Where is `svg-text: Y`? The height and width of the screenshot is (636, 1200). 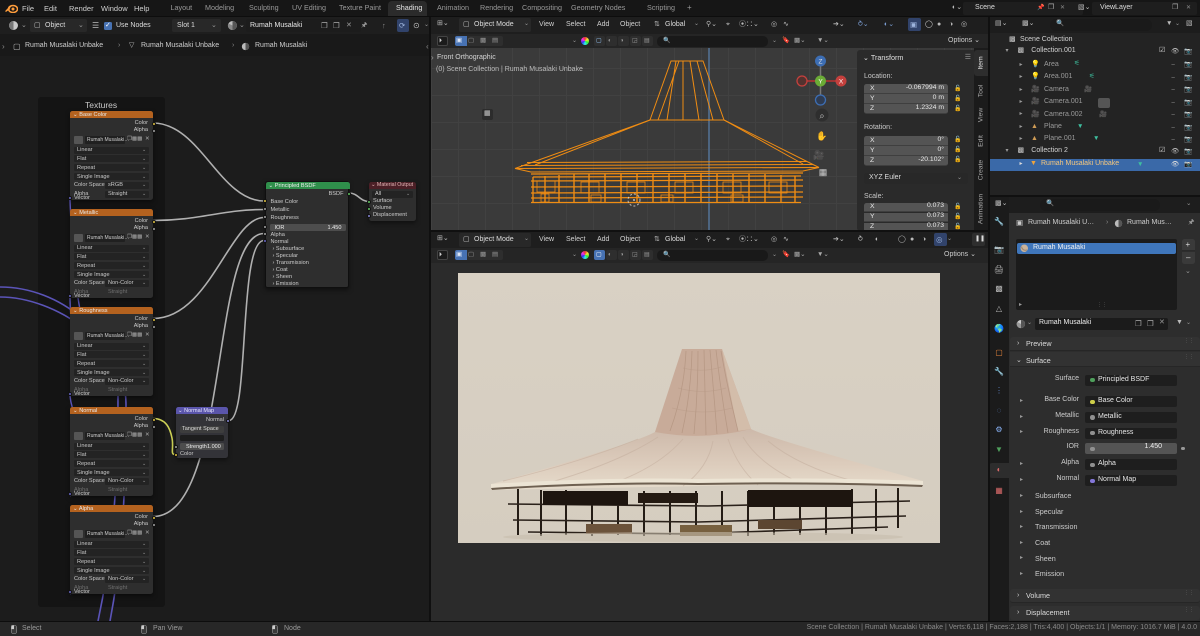
svg-text: Y is located at coordinates (820, 82).